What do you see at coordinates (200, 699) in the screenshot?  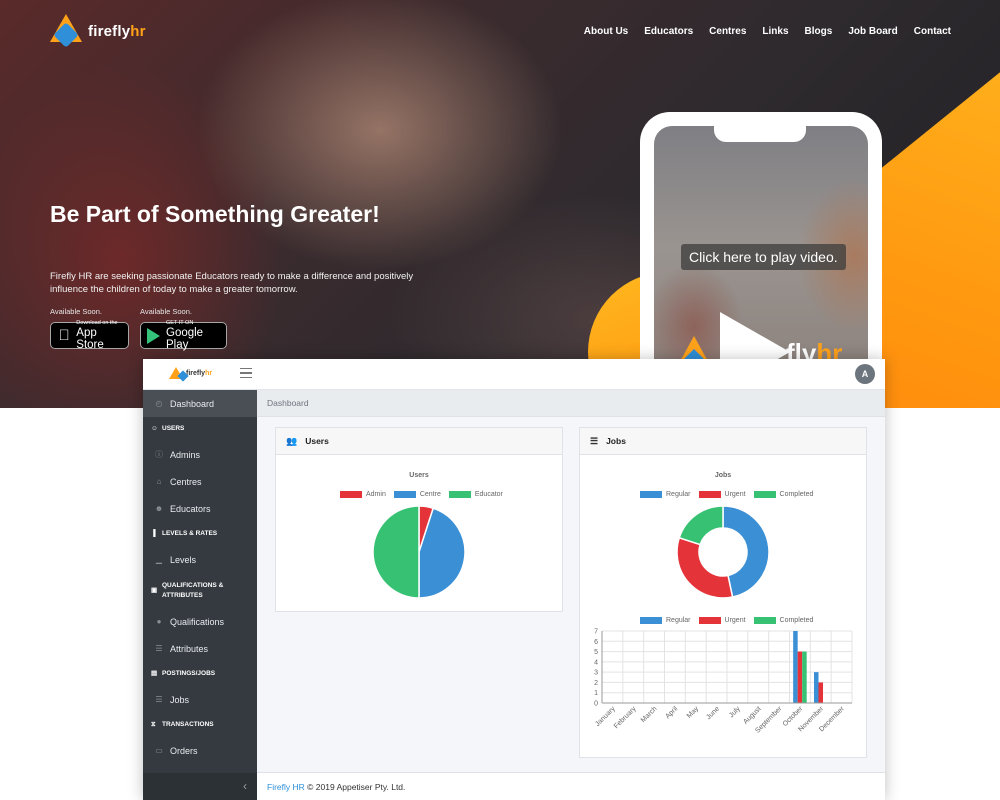 I see `sidebar-item-jobs: ☰ Jobs` at bounding box center [200, 699].